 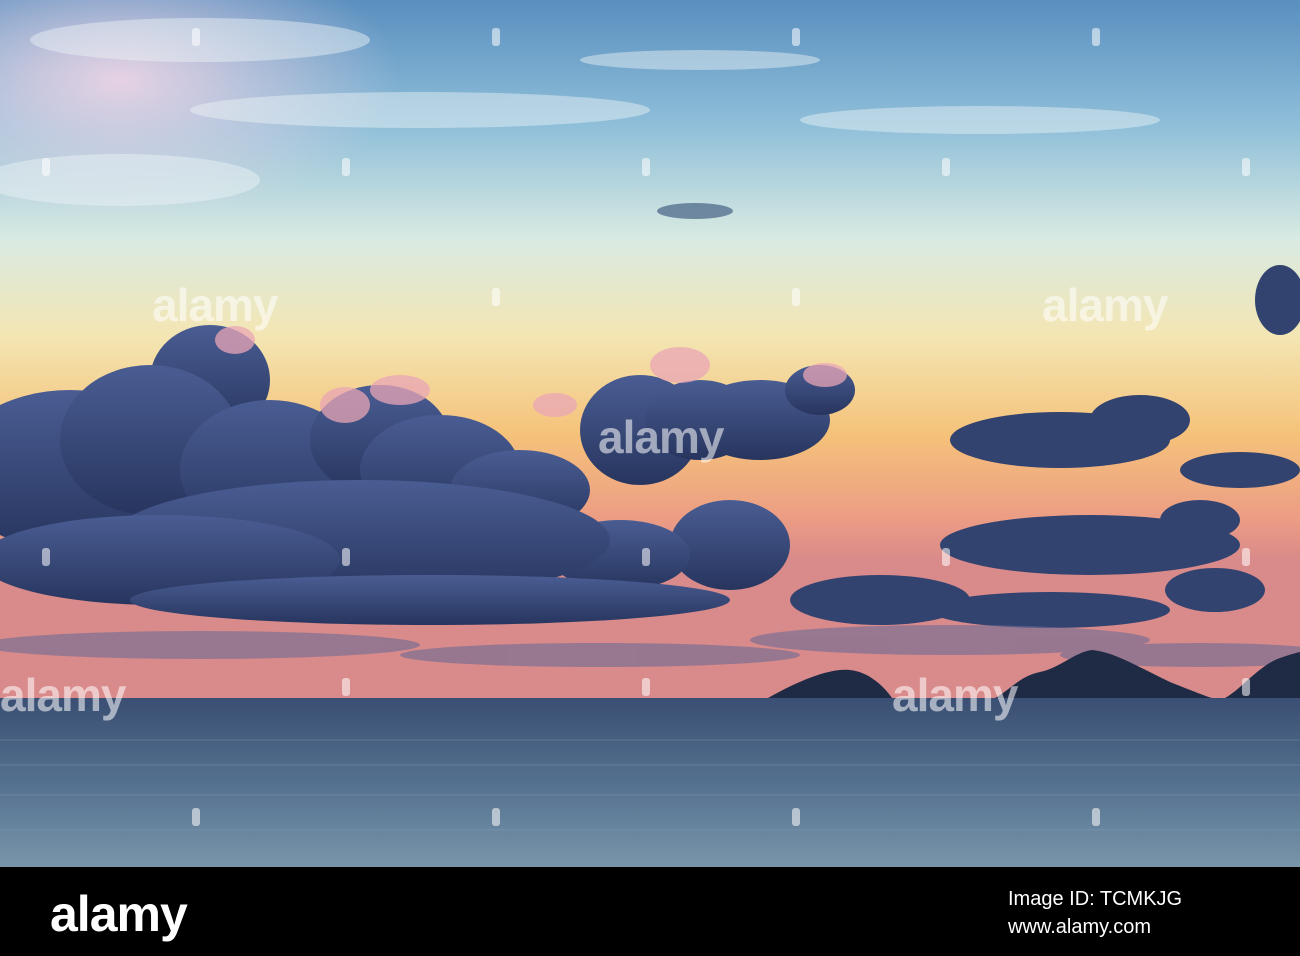 I want to click on image-id-label: Image ID: TCMKJG, so click(x=1095, y=899).